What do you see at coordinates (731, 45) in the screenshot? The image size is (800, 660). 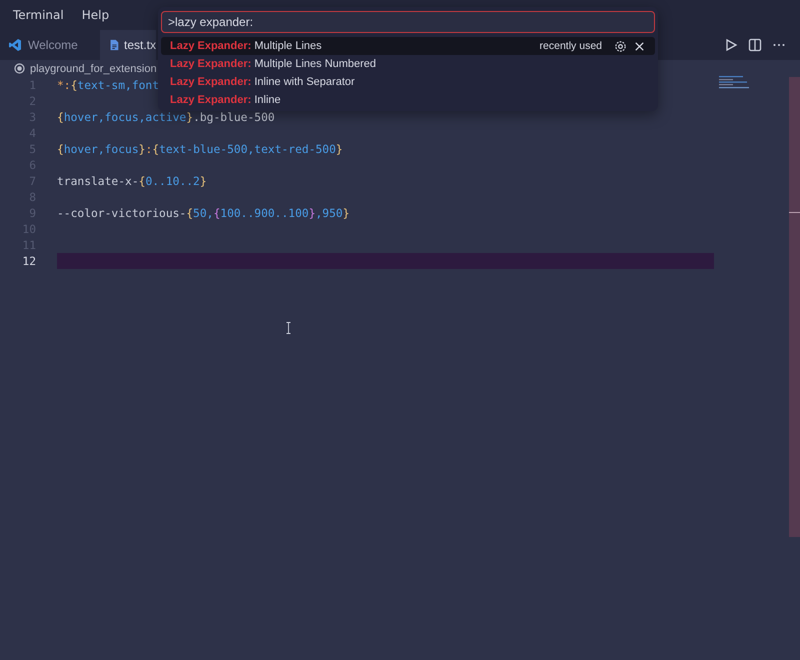 I see `run-icon` at bounding box center [731, 45].